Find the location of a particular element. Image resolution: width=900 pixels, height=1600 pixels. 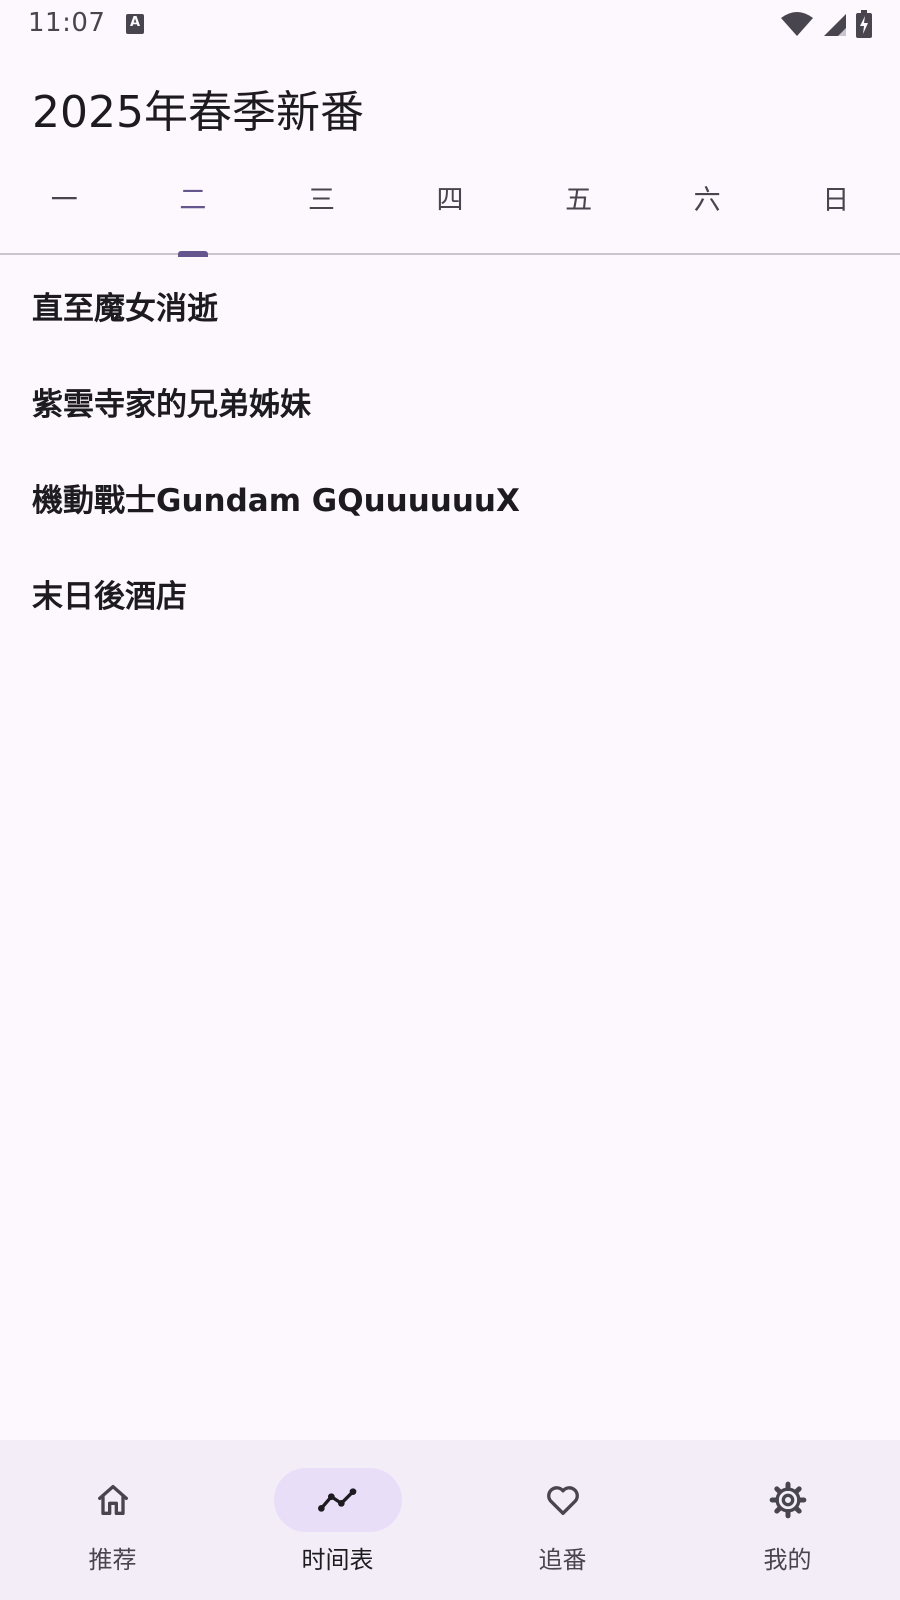

tab-saturday: 六 is located at coordinates (707, 207).